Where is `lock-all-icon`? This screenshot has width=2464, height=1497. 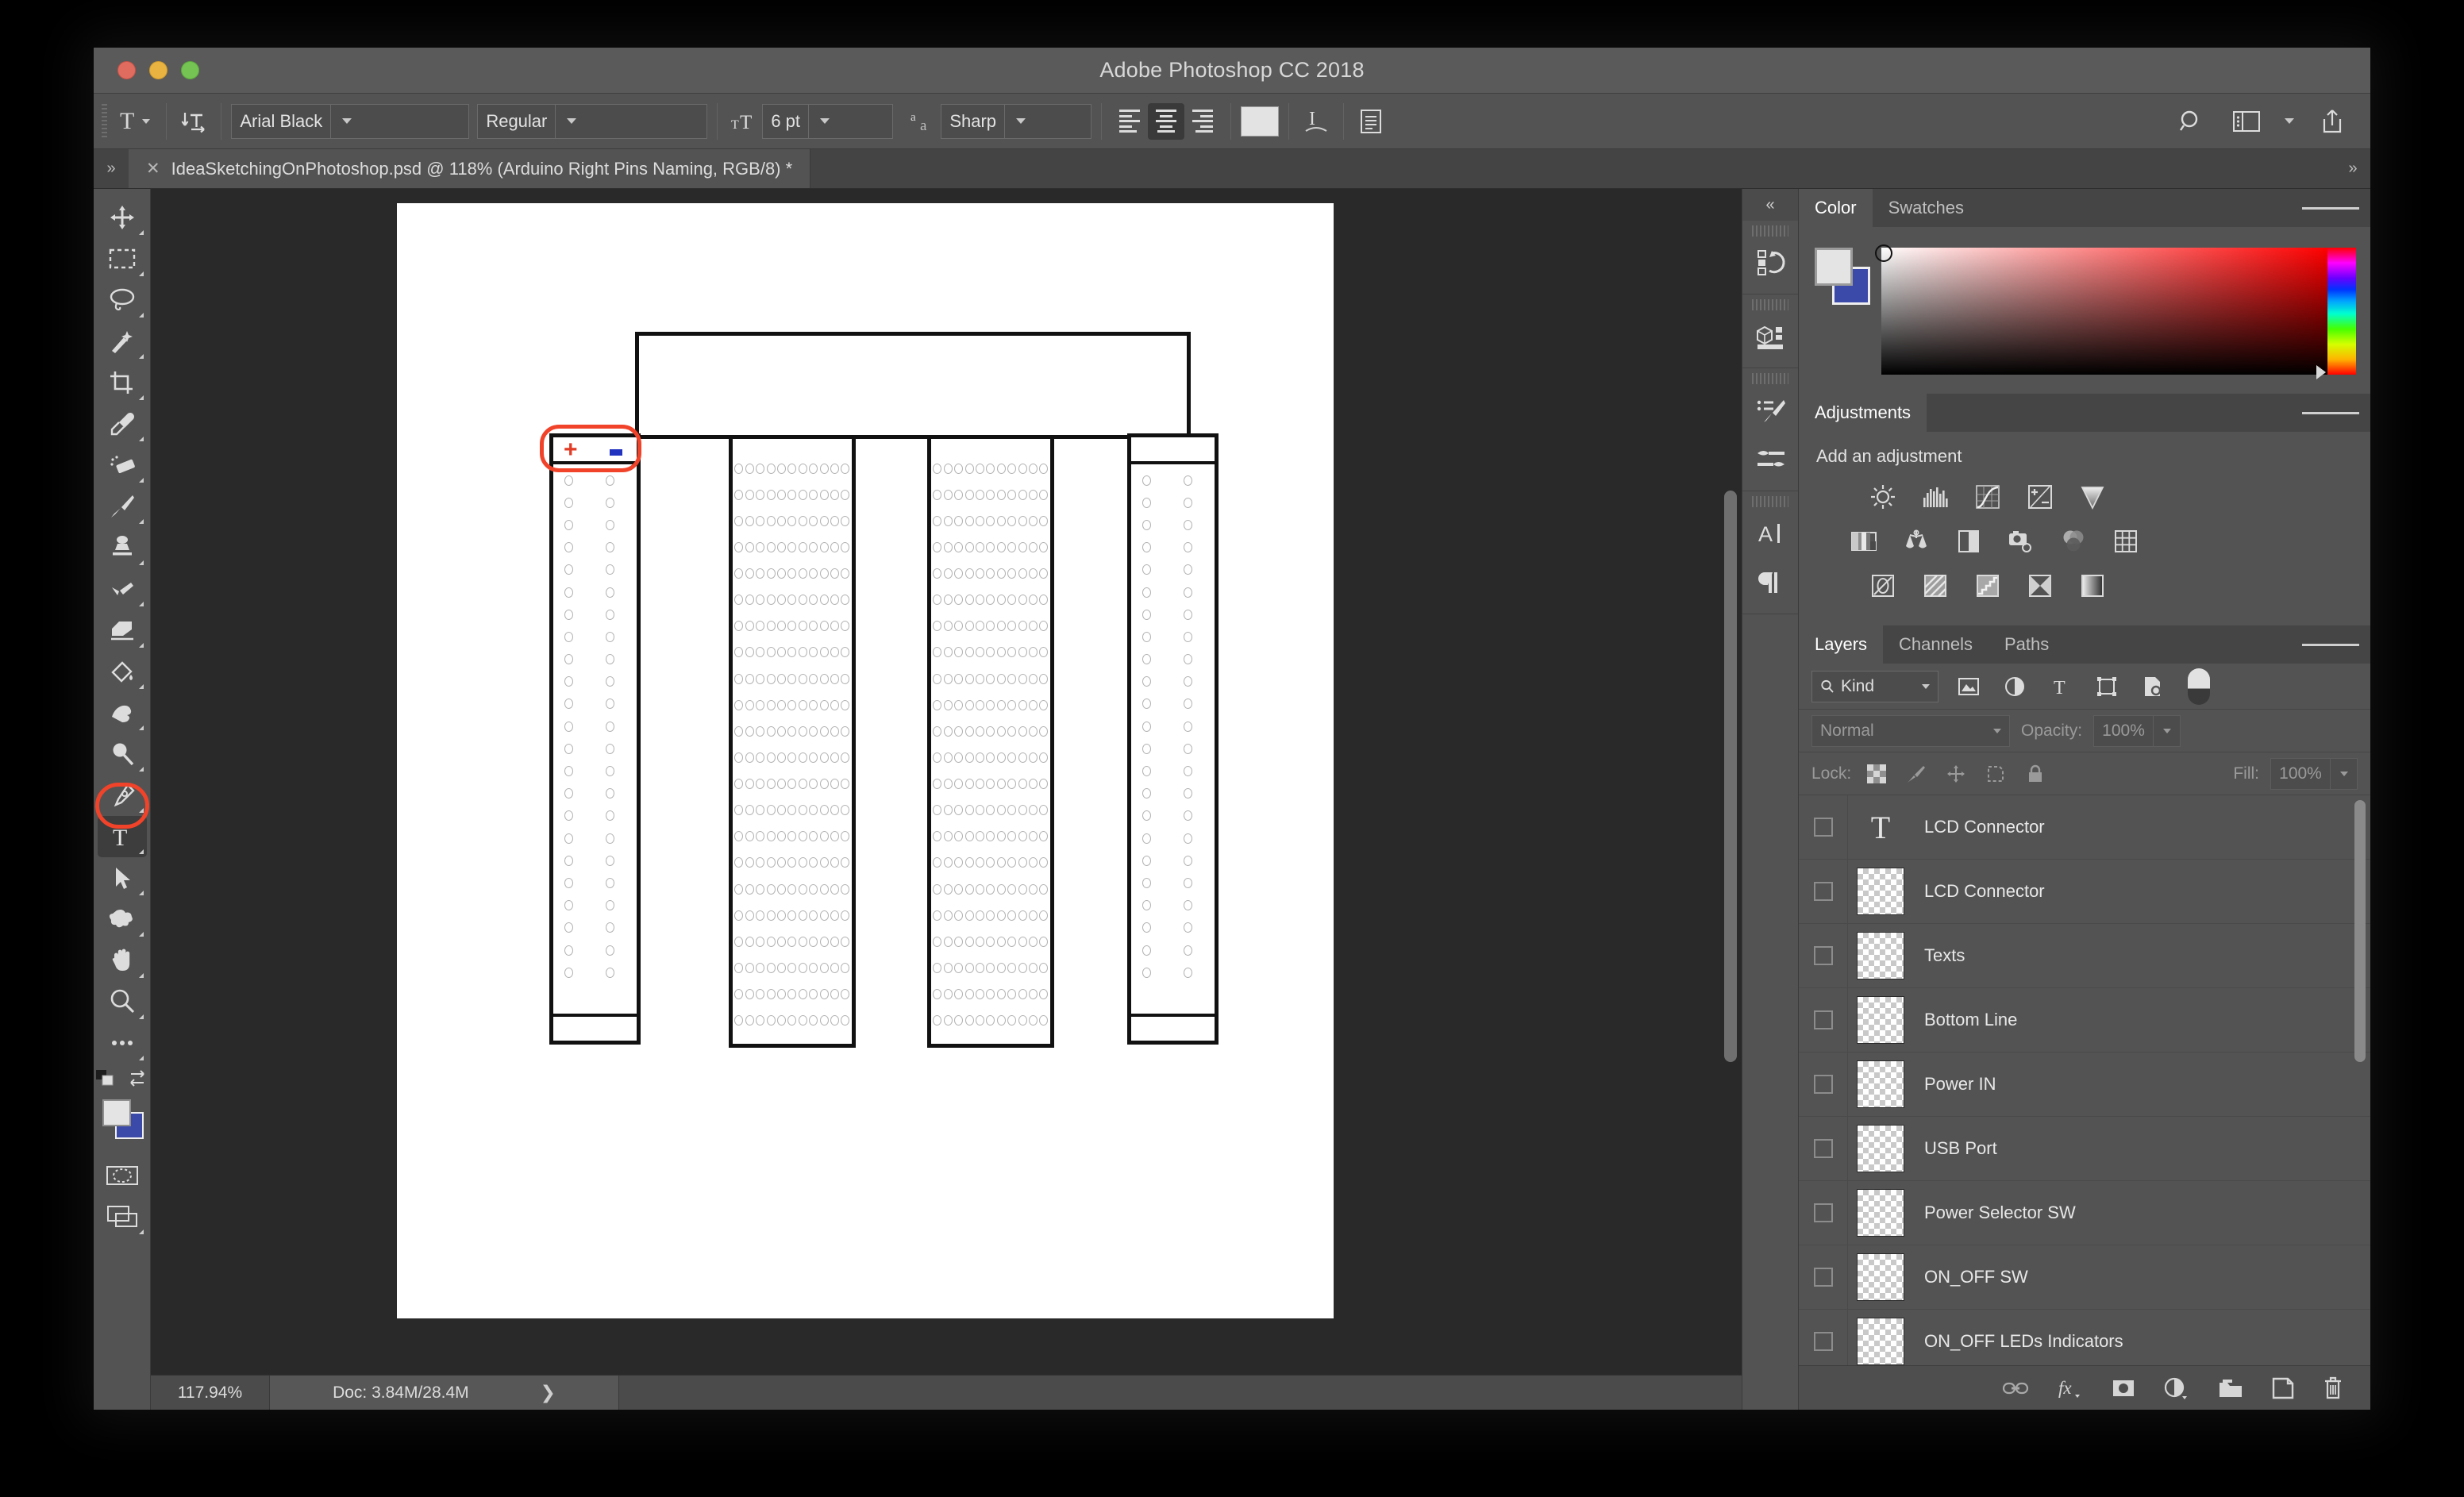
lock-all-icon is located at coordinates (2036, 774).